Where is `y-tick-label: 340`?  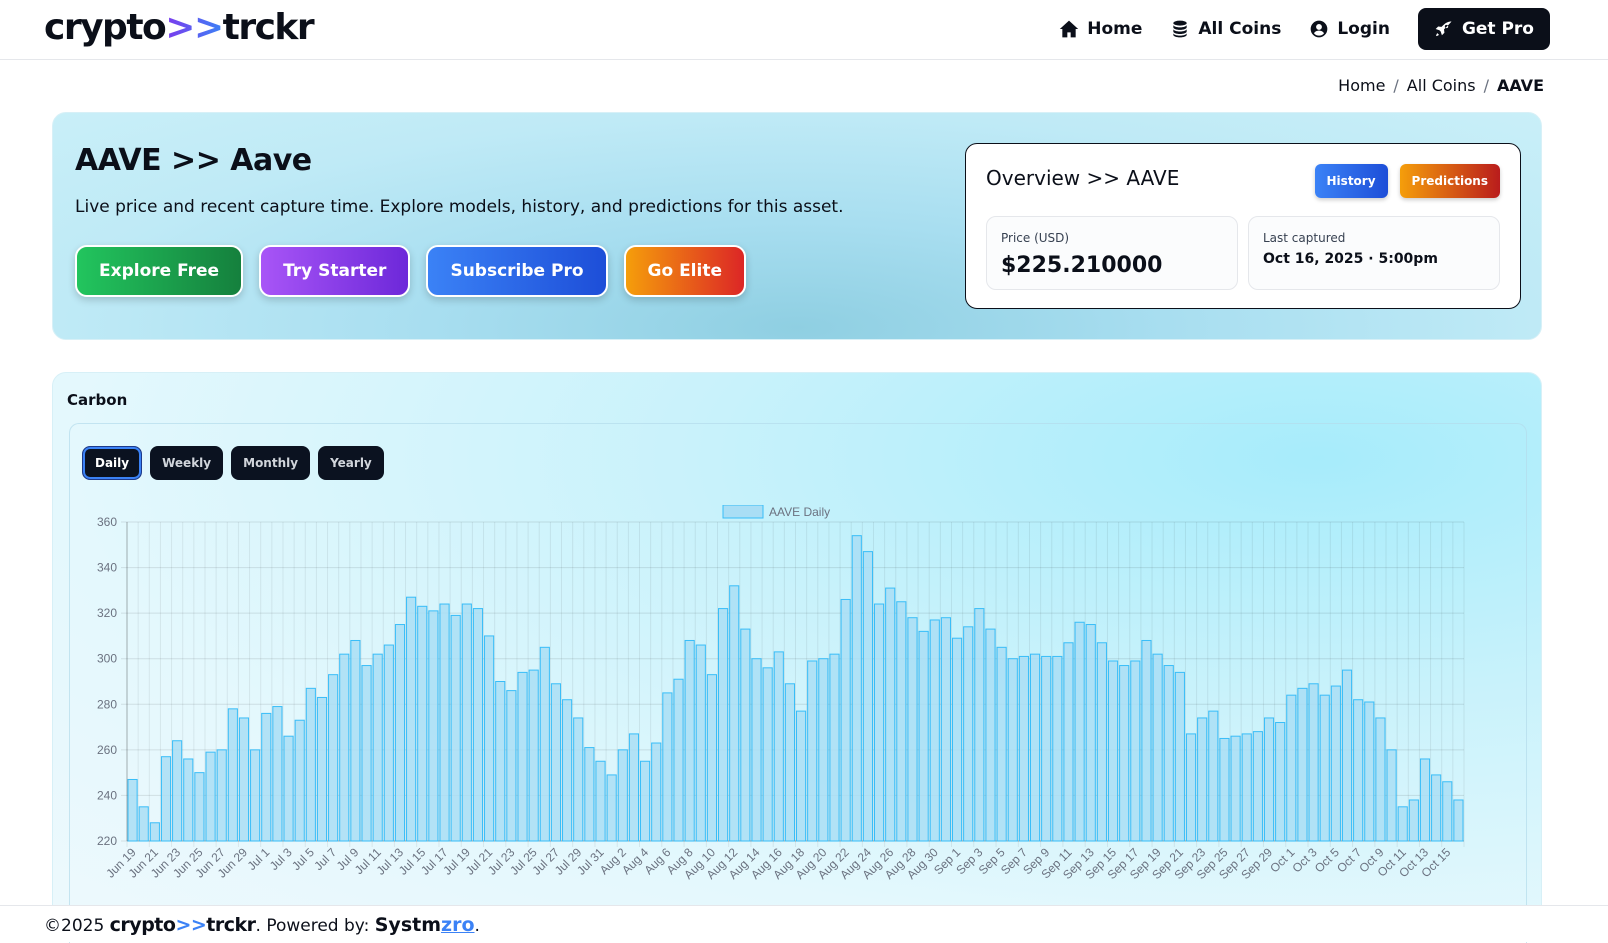 y-tick-label: 340 is located at coordinates (107, 568).